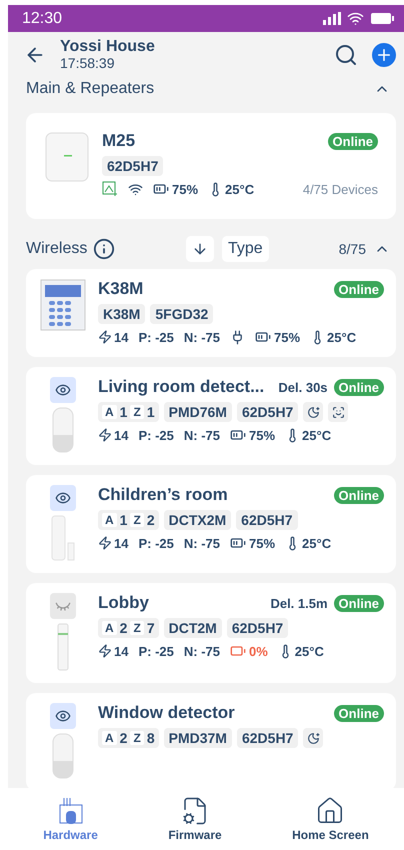 This screenshot has width=404, height=850. Describe the element at coordinates (167, 713) in the screenshot. I see `device-name: Window detector` at that location.